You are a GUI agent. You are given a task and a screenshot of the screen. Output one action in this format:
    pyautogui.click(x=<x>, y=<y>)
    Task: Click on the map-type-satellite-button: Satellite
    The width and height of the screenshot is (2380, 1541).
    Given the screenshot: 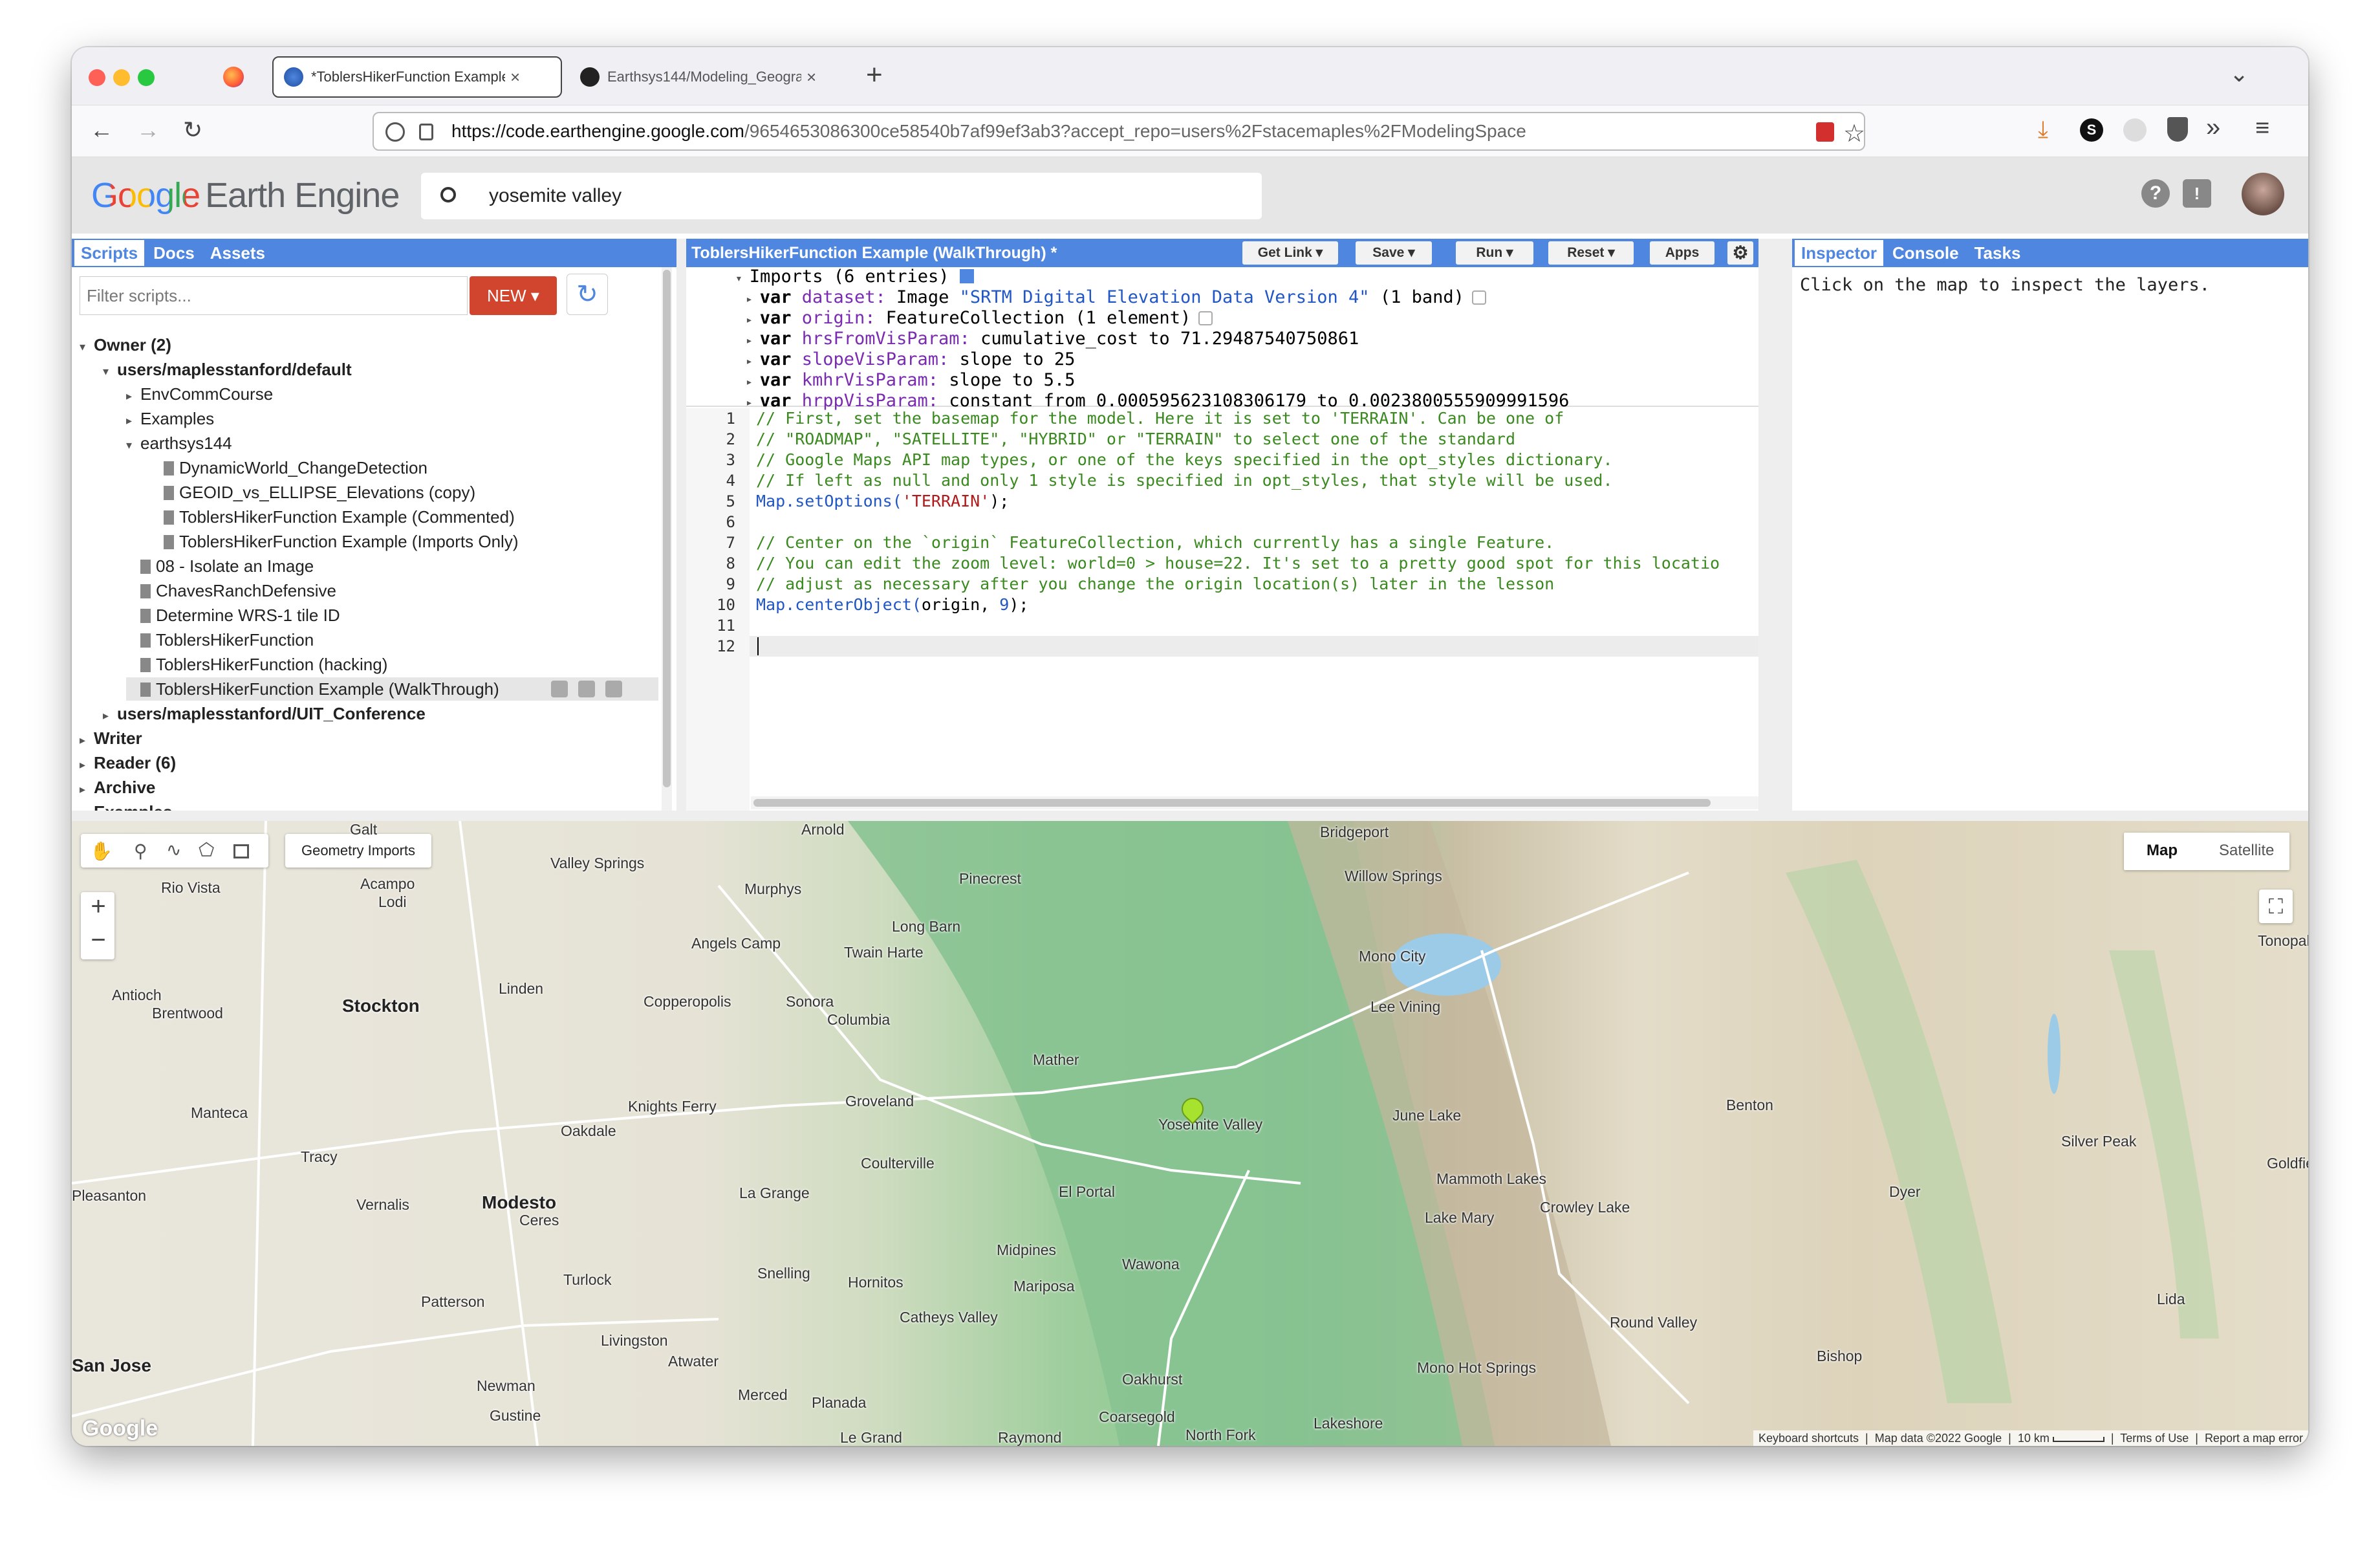 What is the action you would take?
    pyautogui.click(x=2246, y=851)
    